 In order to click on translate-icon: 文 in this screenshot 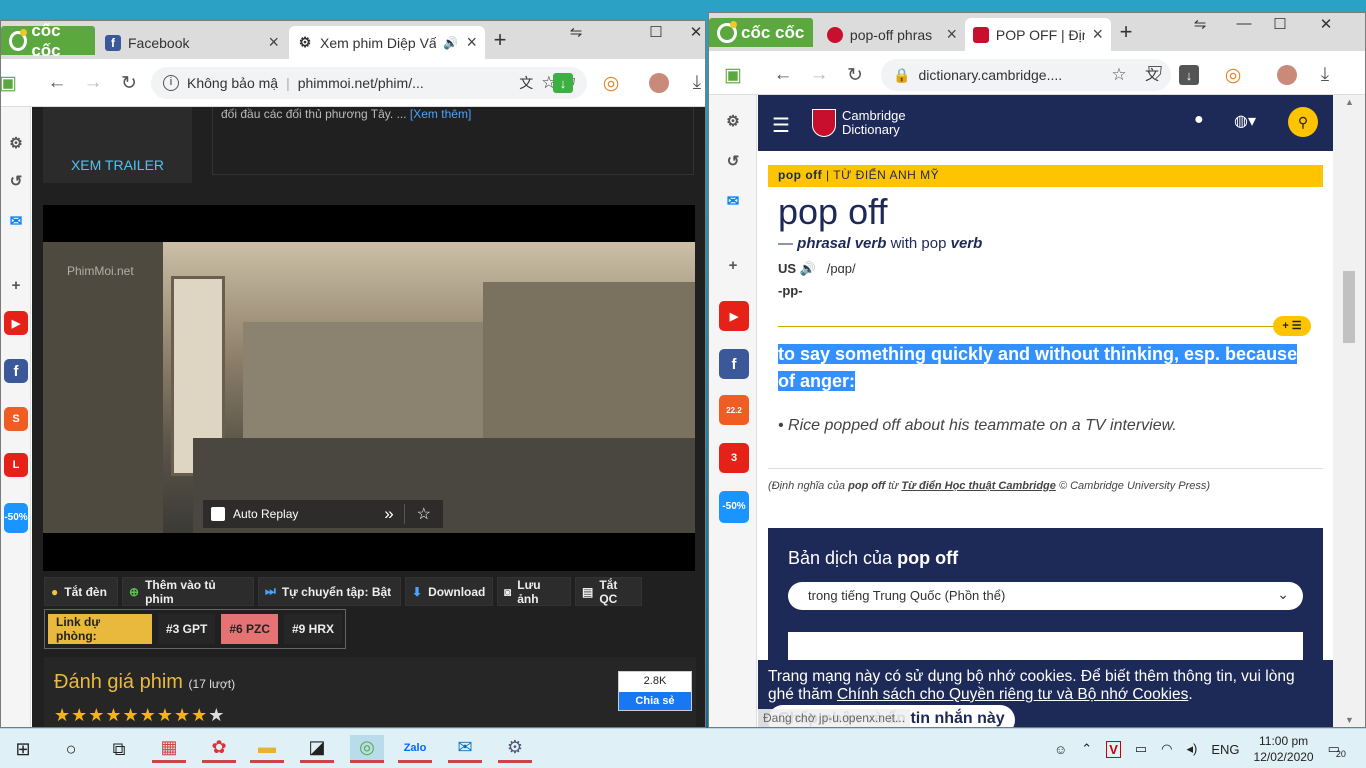, I will do `click(526, 83)`.